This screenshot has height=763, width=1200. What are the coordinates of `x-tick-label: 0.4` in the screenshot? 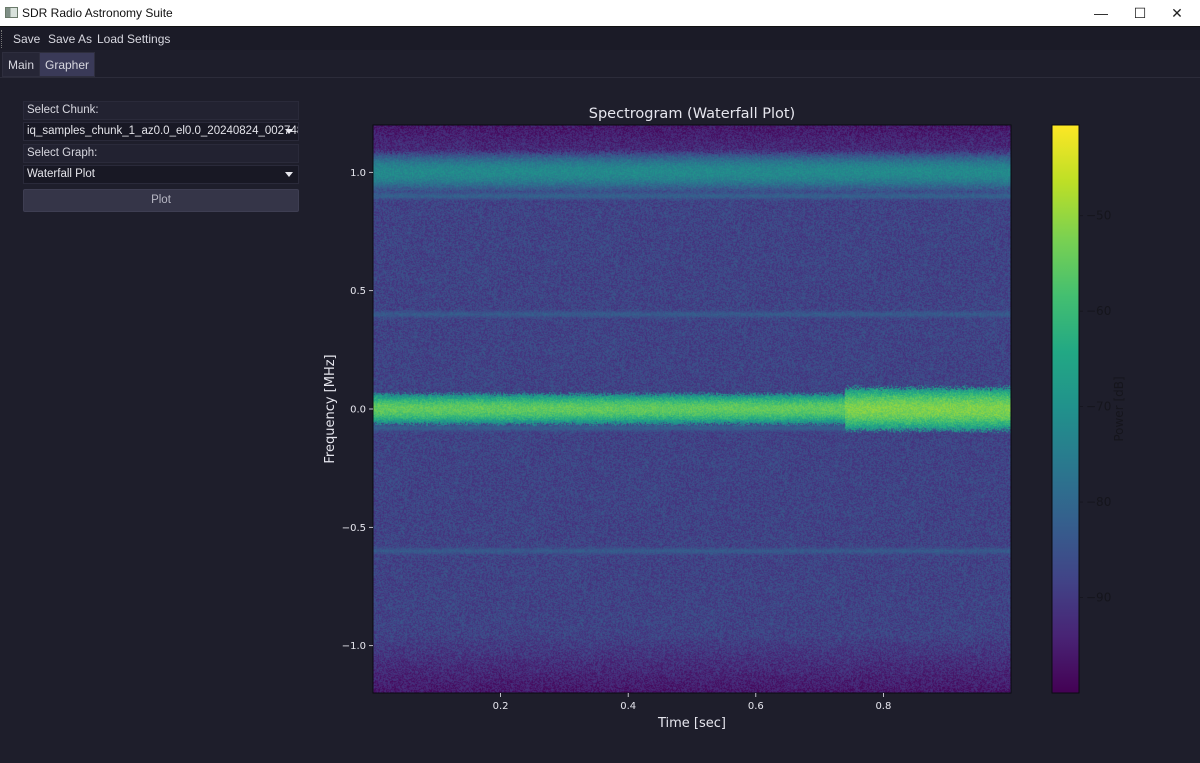 It's located at (628, 706).